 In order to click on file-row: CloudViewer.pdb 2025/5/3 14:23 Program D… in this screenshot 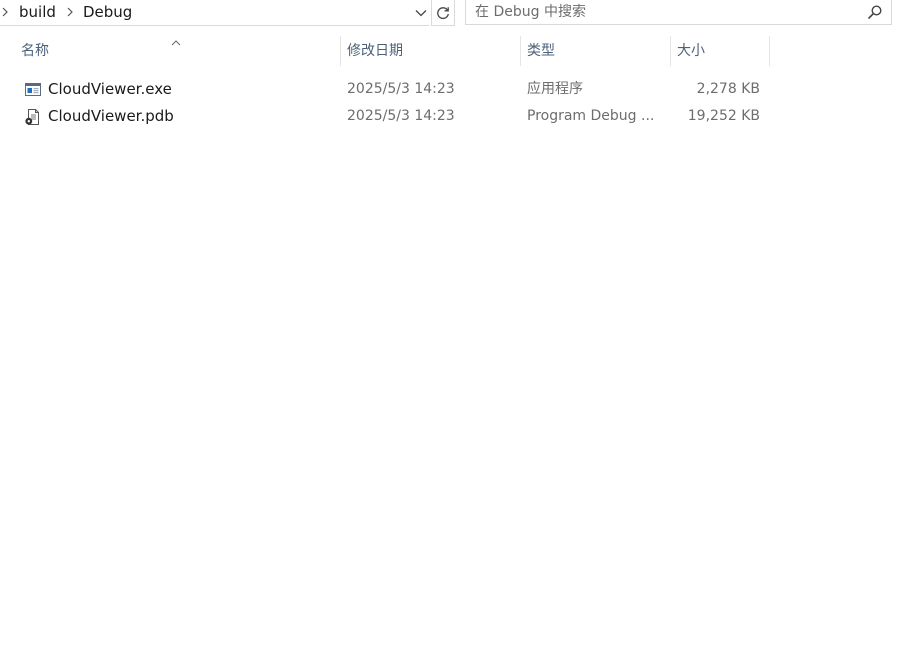, I will do `click(452, 116)`.